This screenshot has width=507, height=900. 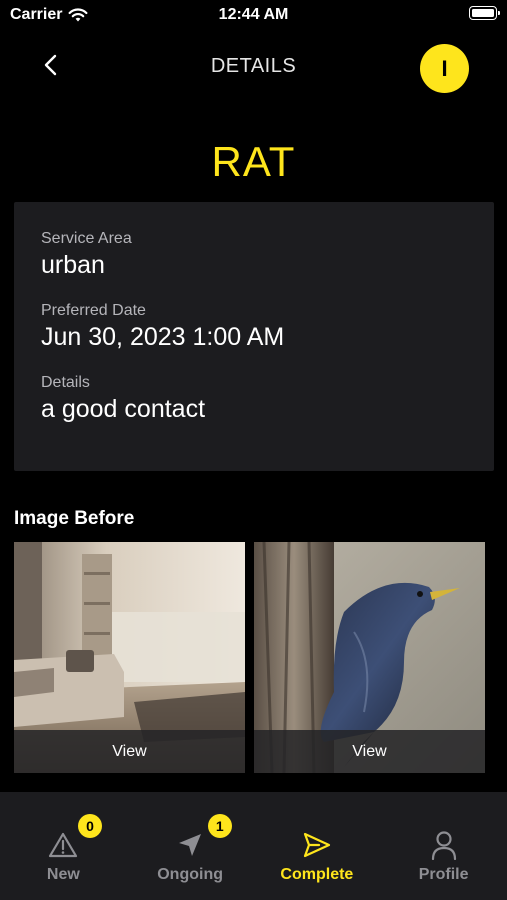 What do you see at coordinates (253, 161) in the screenshot?
I see `page-title: RAT` at bounding box center [253, 161].